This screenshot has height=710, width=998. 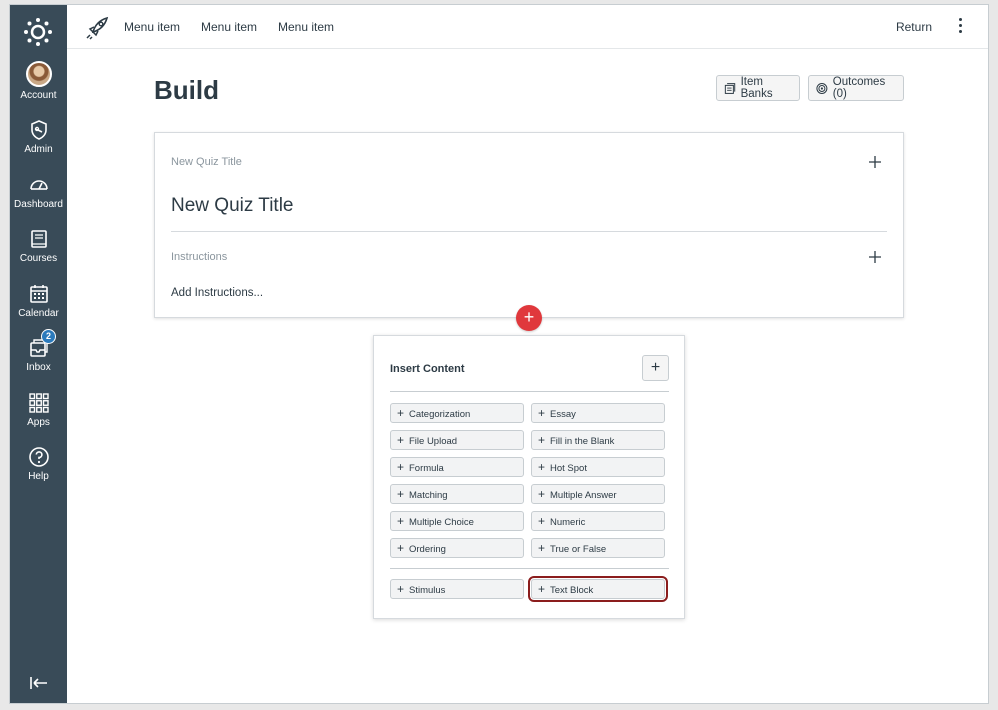 What do you see at coordinates (38, 95) in the screenshot?
I see `nav-item-label: Account` at bounding box center [38, 95].